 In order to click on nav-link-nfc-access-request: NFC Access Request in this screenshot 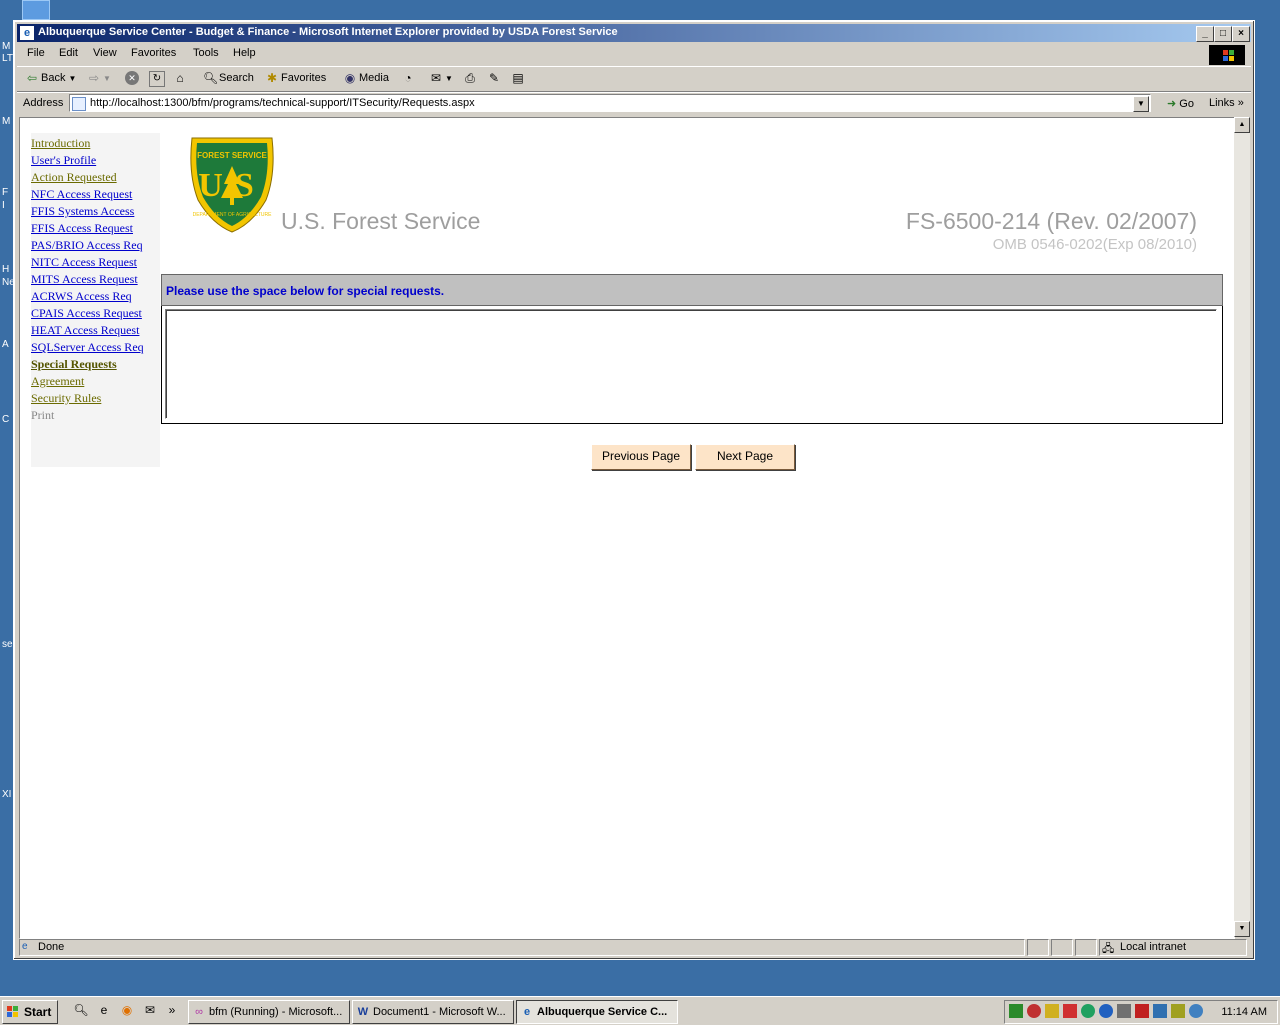, I will do `click(81, 194)`.